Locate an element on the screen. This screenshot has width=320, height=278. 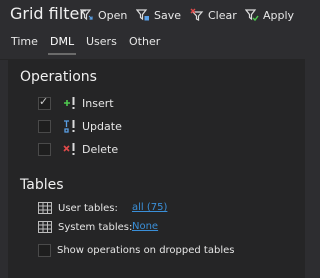
insert-checkbox: ✓ is located at coordinates (44, 102).